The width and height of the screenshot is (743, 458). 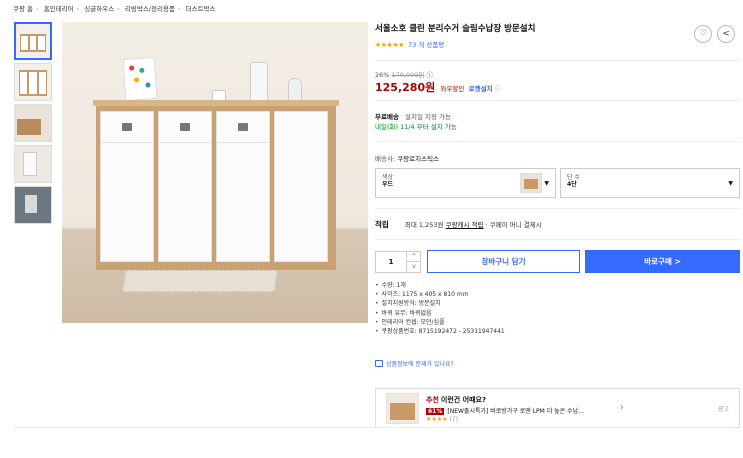 What do you see at coordinates (59, 9) in the screenshot?
I see `breadcrumb-item: 홈인테리어` at bounding box center [59, 9].